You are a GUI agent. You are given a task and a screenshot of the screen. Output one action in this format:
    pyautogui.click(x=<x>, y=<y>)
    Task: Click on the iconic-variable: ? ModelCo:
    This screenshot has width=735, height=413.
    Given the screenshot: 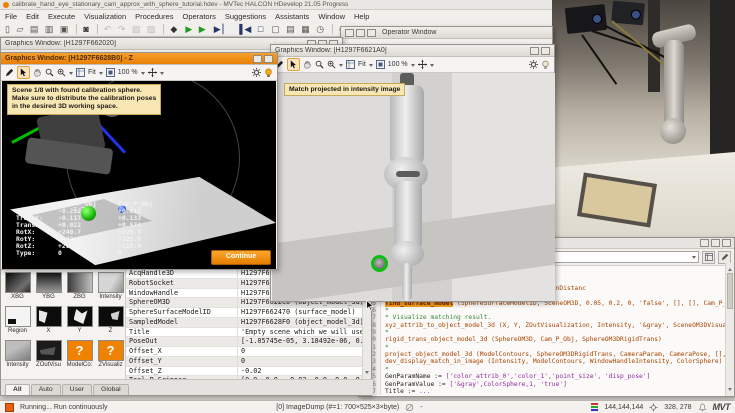 What is the action you would take?
    pyautogui.click(x=79, y=356)
    